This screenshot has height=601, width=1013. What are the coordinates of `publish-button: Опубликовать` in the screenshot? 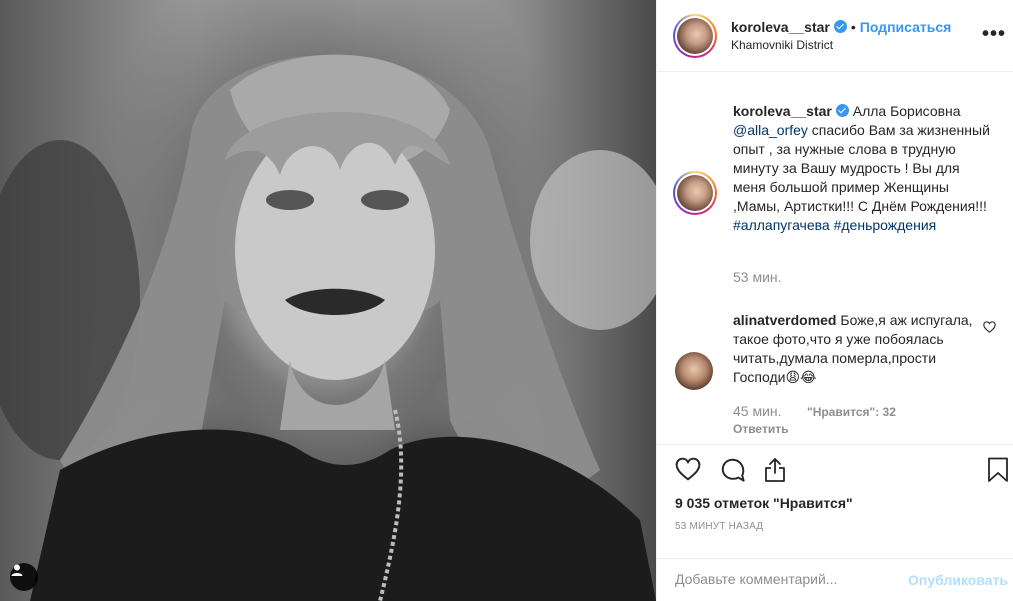 It's located at (958, 580).